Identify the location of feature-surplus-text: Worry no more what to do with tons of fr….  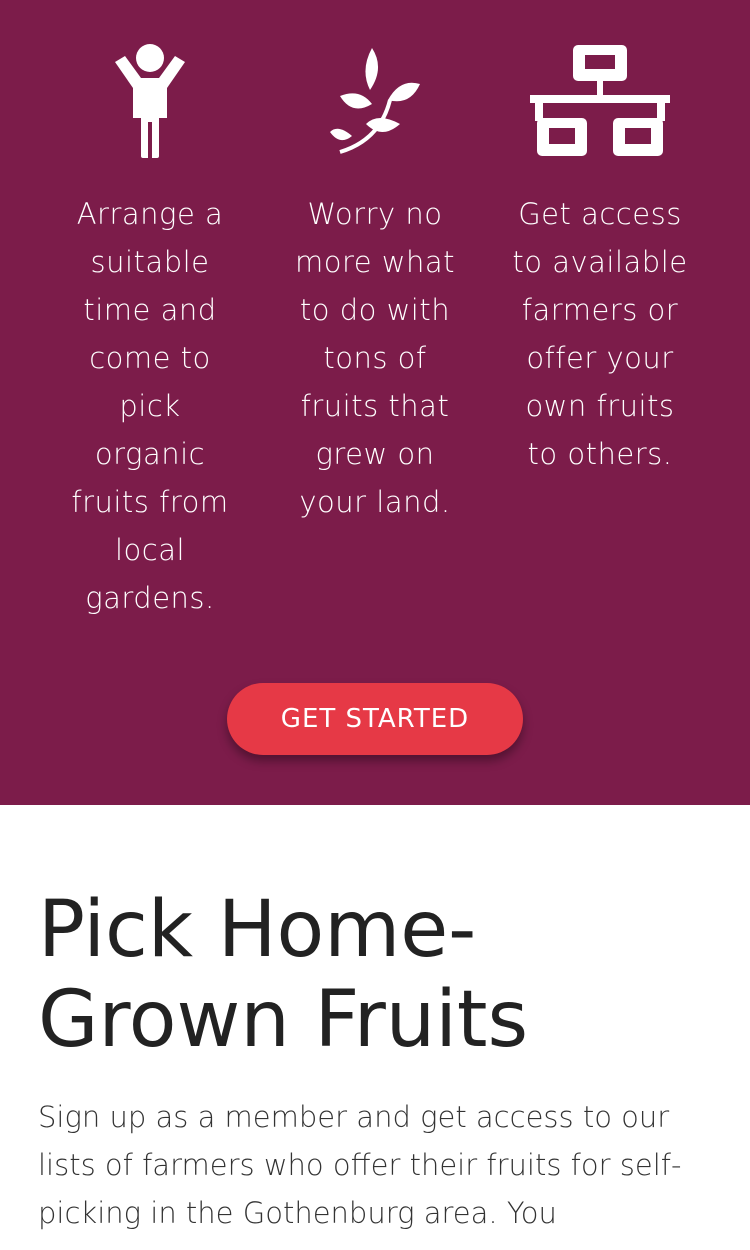
(375, 358).